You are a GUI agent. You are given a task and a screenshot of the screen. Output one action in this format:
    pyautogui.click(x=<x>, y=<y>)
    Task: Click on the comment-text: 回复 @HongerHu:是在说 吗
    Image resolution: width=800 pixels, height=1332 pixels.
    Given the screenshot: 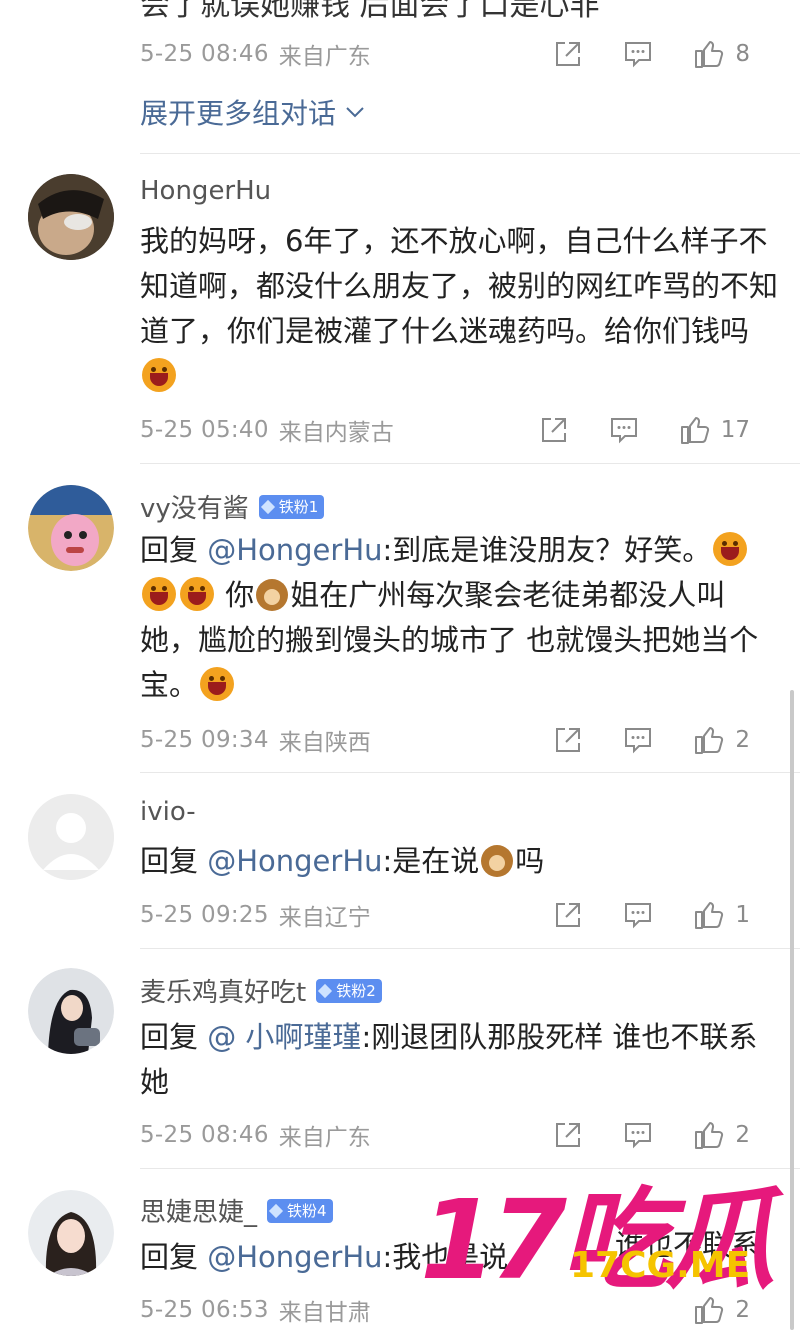 What is the action you would take?
    pyautogui.click(x=460, y=861)
    